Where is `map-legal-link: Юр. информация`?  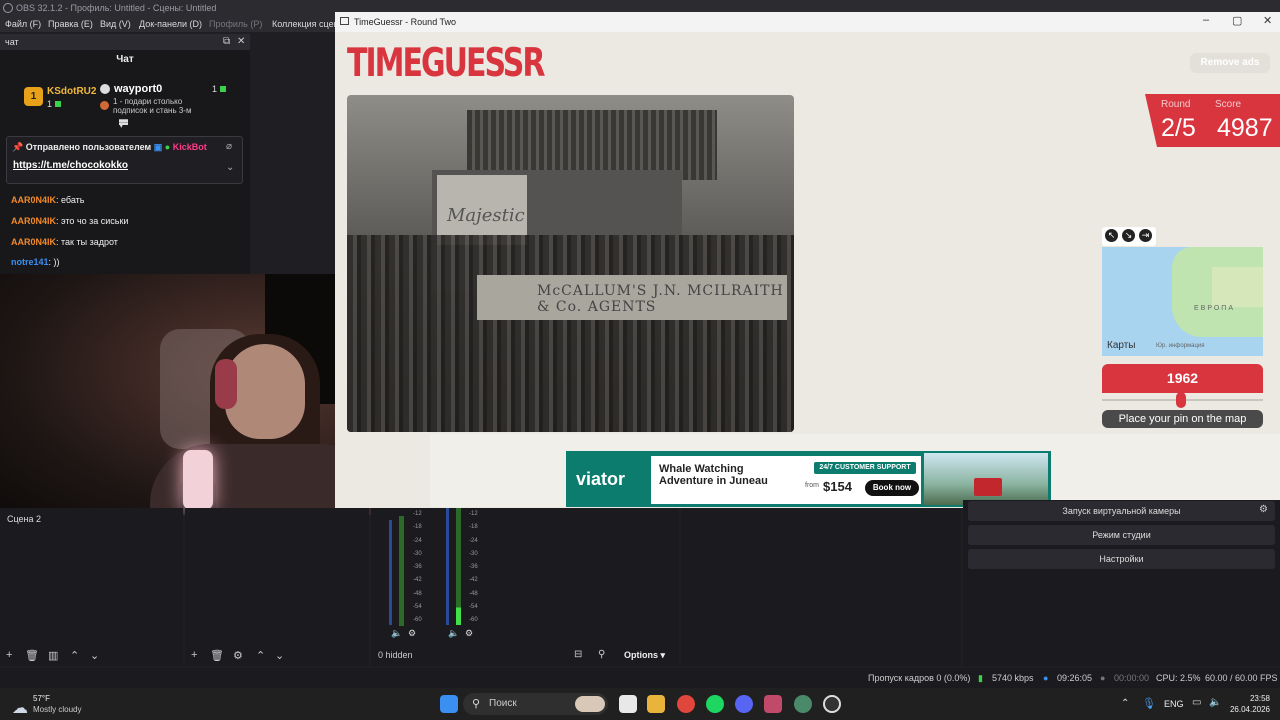
map-legal-link: Юр. информация is located at coordinates (1180, 346).